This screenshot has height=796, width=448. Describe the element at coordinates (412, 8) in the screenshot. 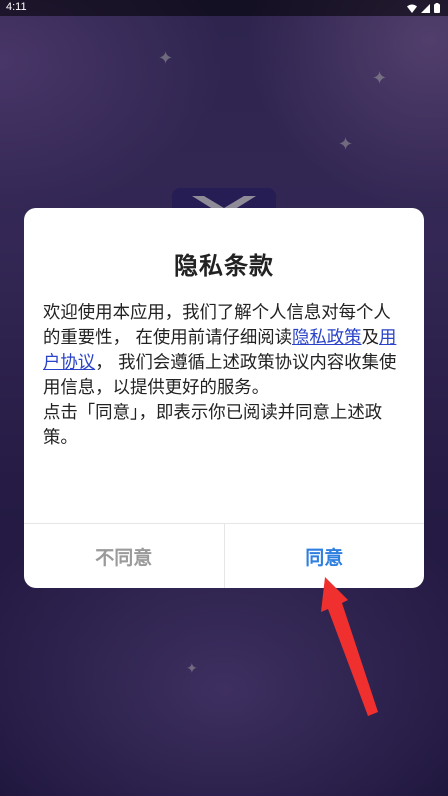

I see `wifi-icon` at that location.